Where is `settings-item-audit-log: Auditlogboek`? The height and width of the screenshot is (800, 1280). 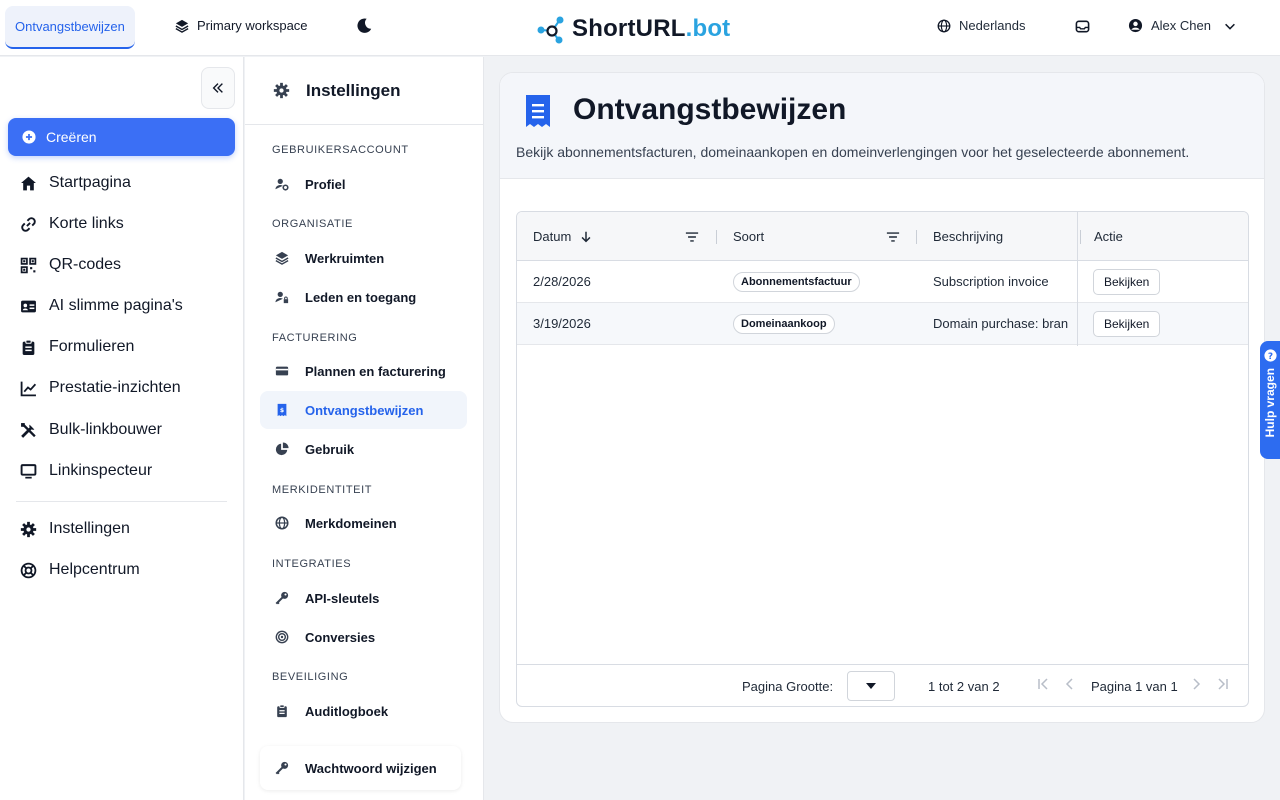
settings-item-audit-log: Auditlogboek is located at coordinates (363, 711).